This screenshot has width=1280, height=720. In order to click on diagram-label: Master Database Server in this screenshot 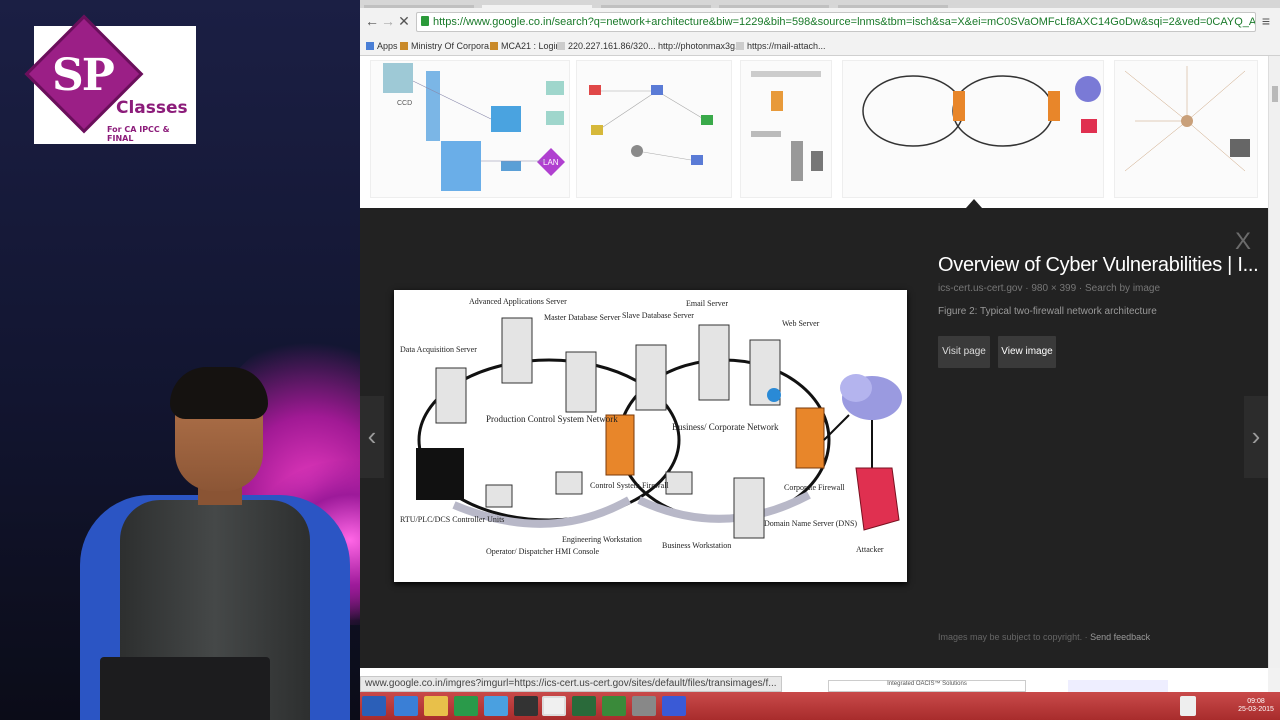, I will do `click(582, 317)`.